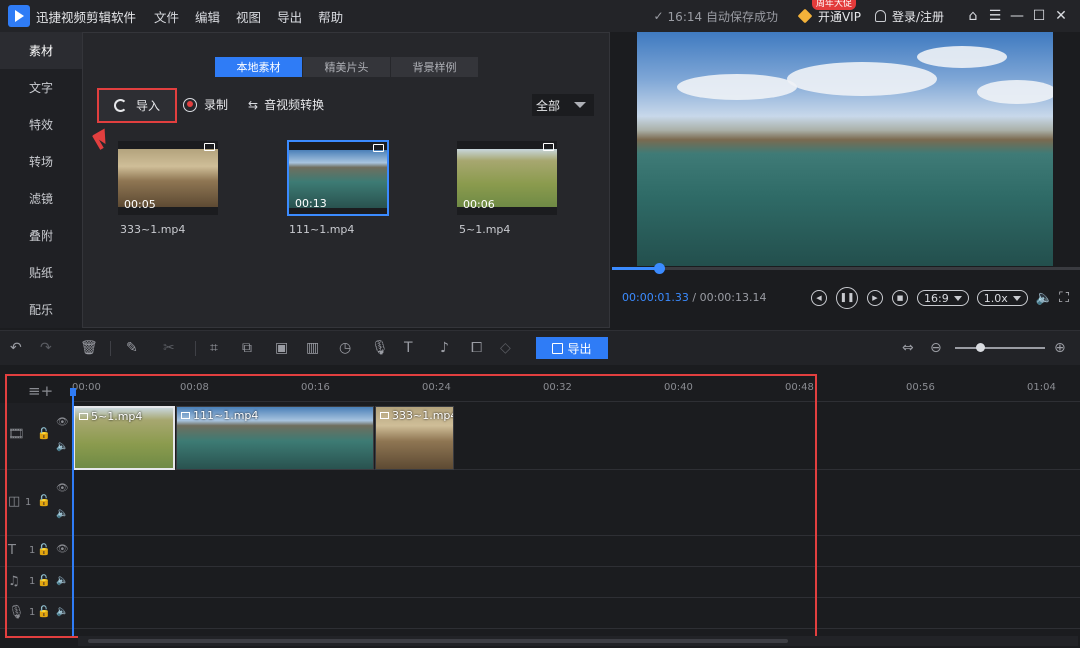 Image resolution: width=1080 pixels, height=648 pixels. Describe the element at coordinates (659, 268) in the screenshot. I see `progress-handle` at that location.